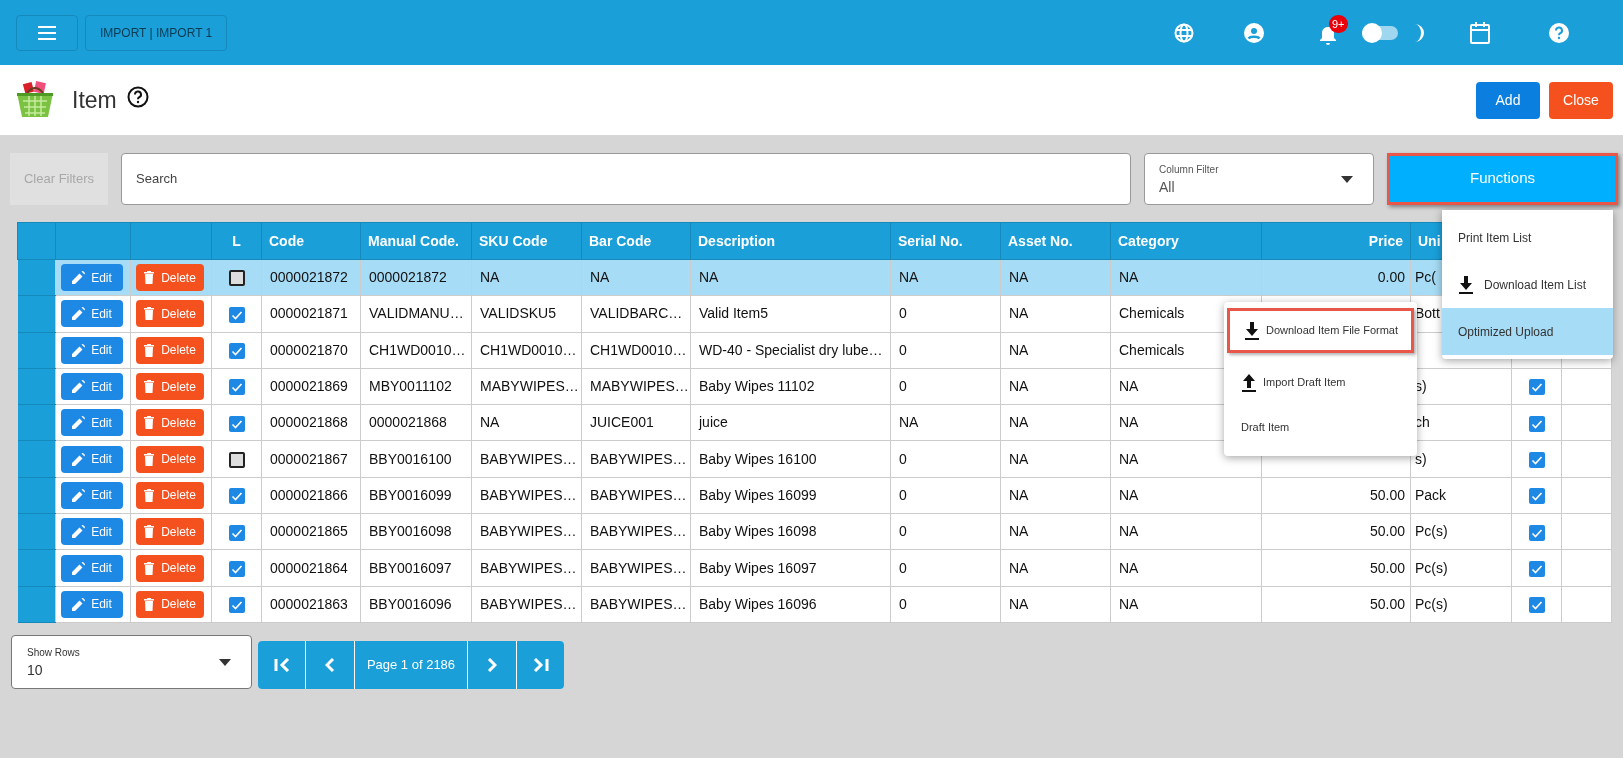  I want to click on show-rows-dropdown: Show Rows 10, so click(131, 661).